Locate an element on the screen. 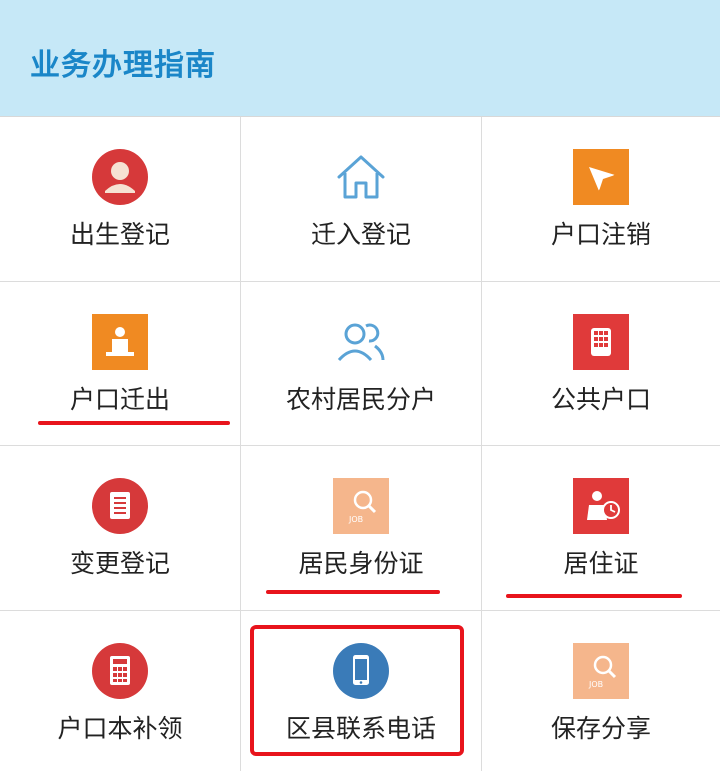 This screenshot has height=771, width=720. service-label: 居住证 is located at coordinates (601, 563).